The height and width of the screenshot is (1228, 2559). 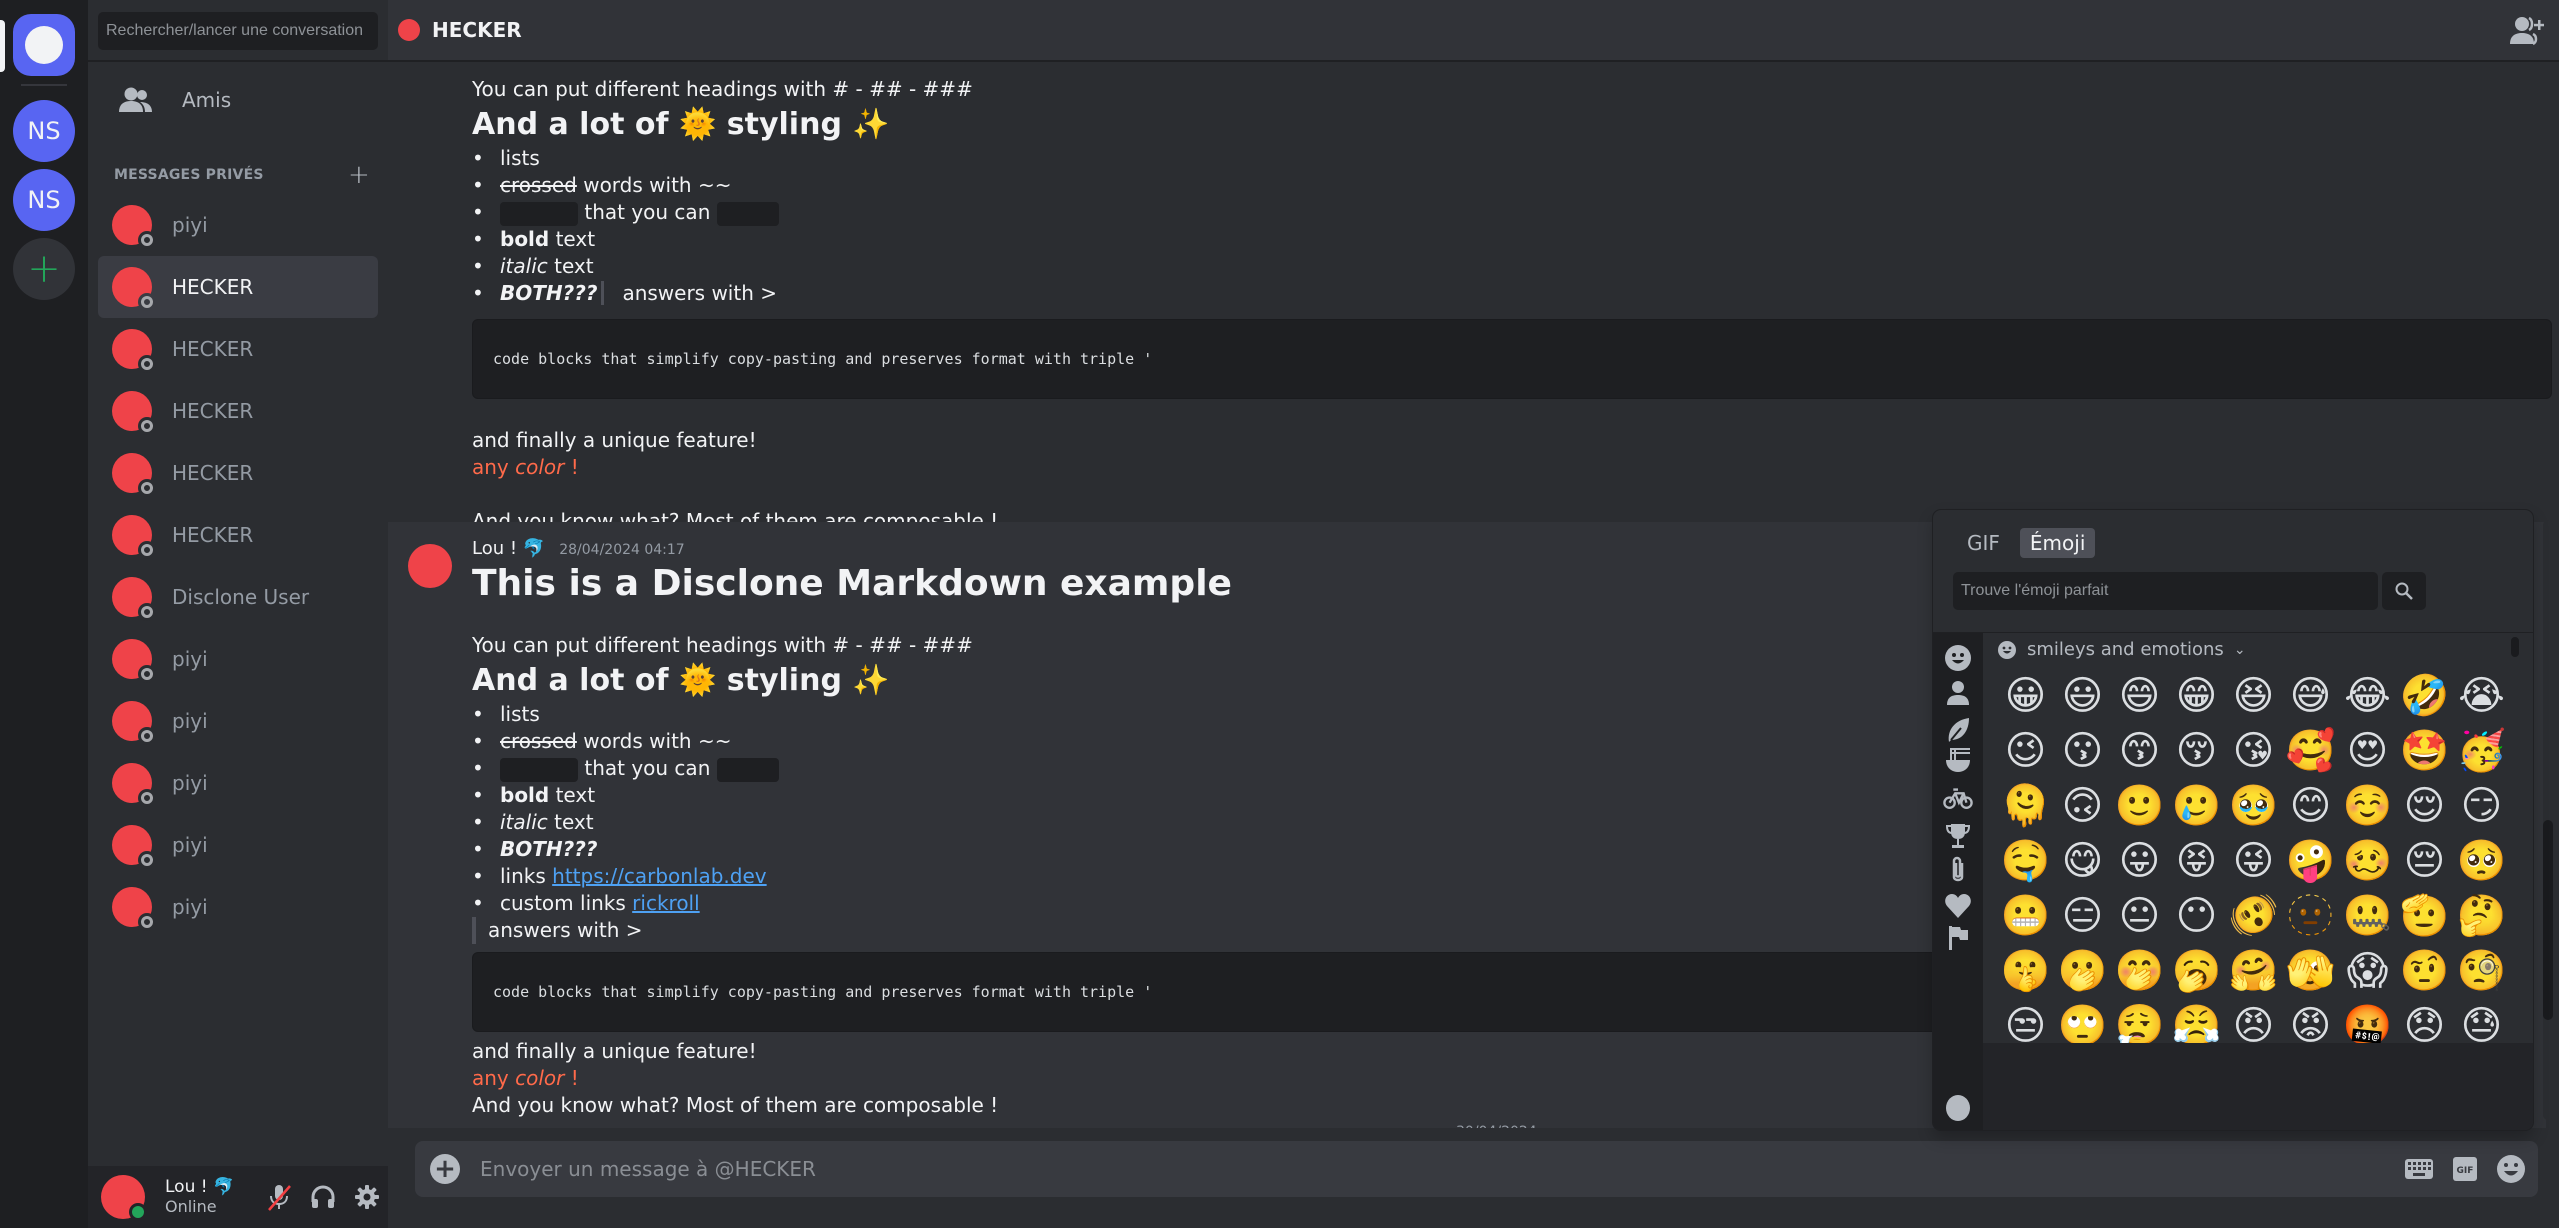 What do you see at coordinates (2253, 1021) in the screenshot?
I see `emoji-option: 😠` at bounding box center [2253, 1021].